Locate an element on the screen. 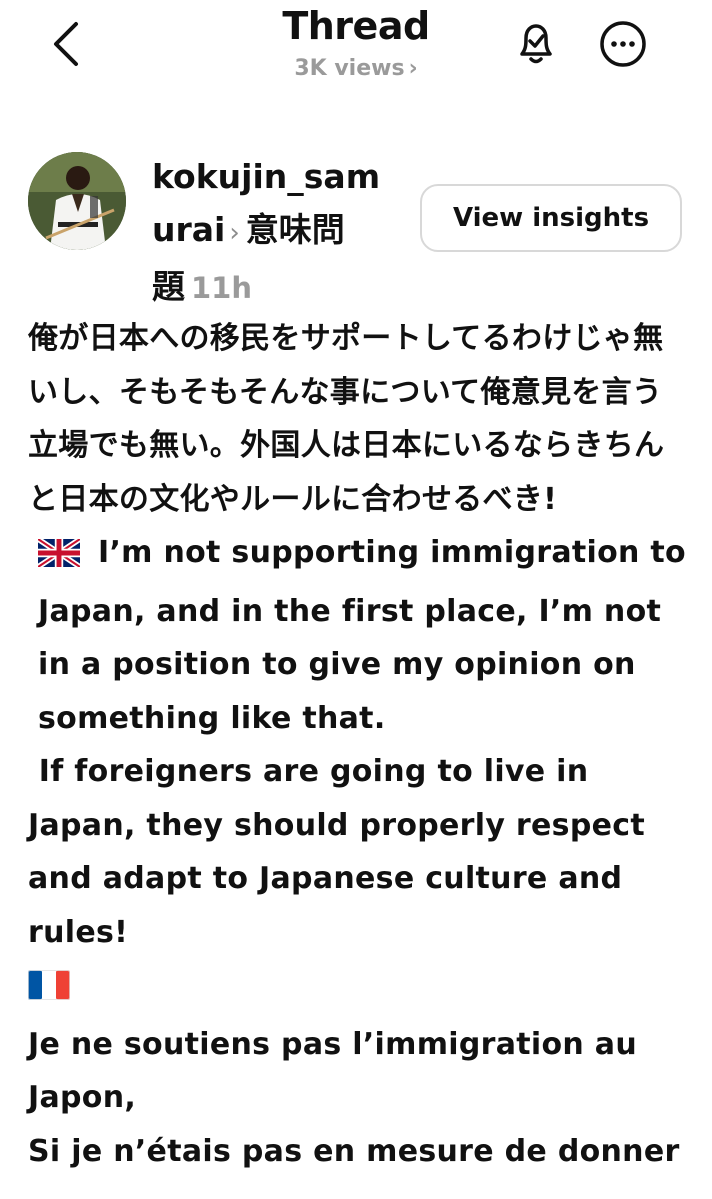 Image resolution: width=712 pixels, height=1199 pixels. post-time: 11h is located at coordinates (222, 288).